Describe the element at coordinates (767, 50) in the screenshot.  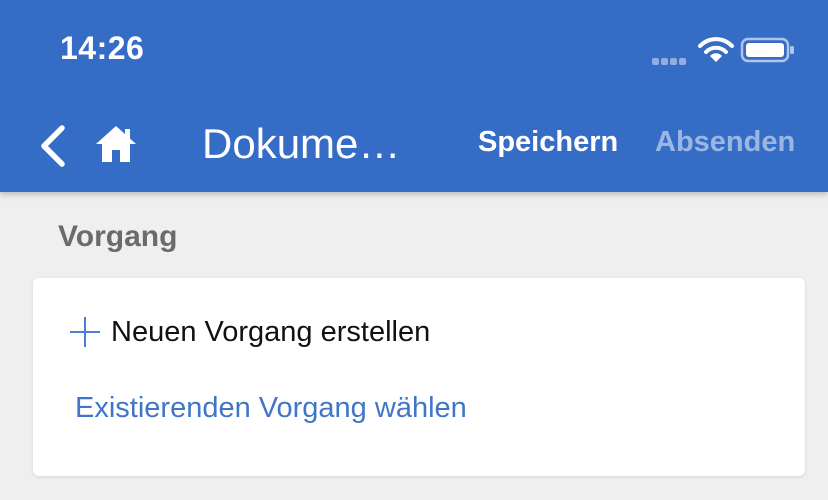
I see `battery-icon` at that location.